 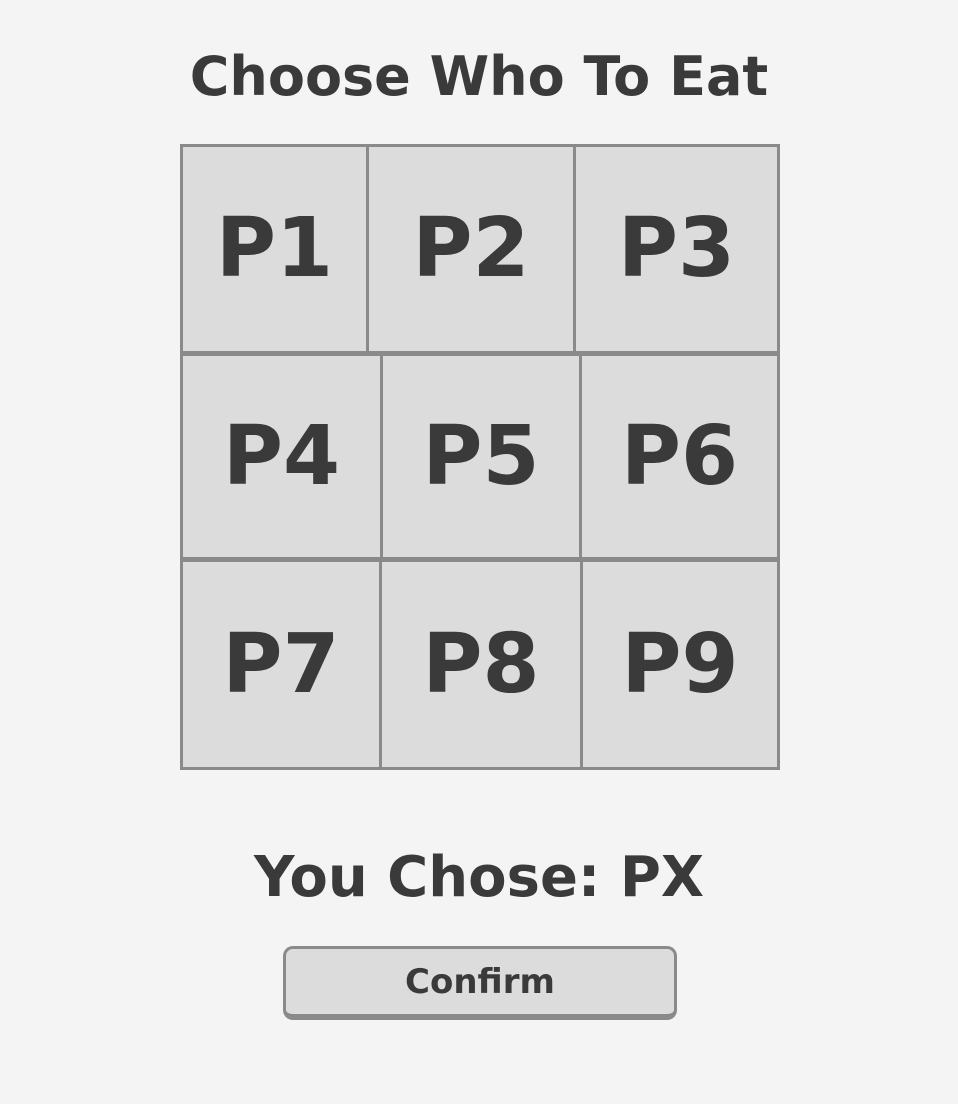 I want to click on grid-row: P4 P5 P6, so click(x=480, y=456).